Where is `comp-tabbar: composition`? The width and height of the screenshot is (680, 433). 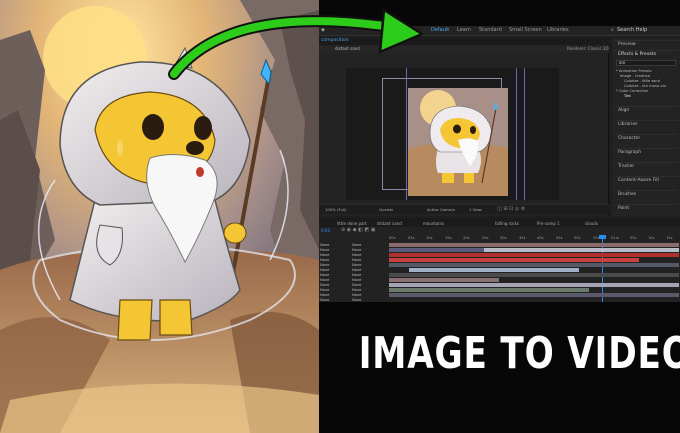 comp-tabbar: composition is located at coordinates (464, 41).